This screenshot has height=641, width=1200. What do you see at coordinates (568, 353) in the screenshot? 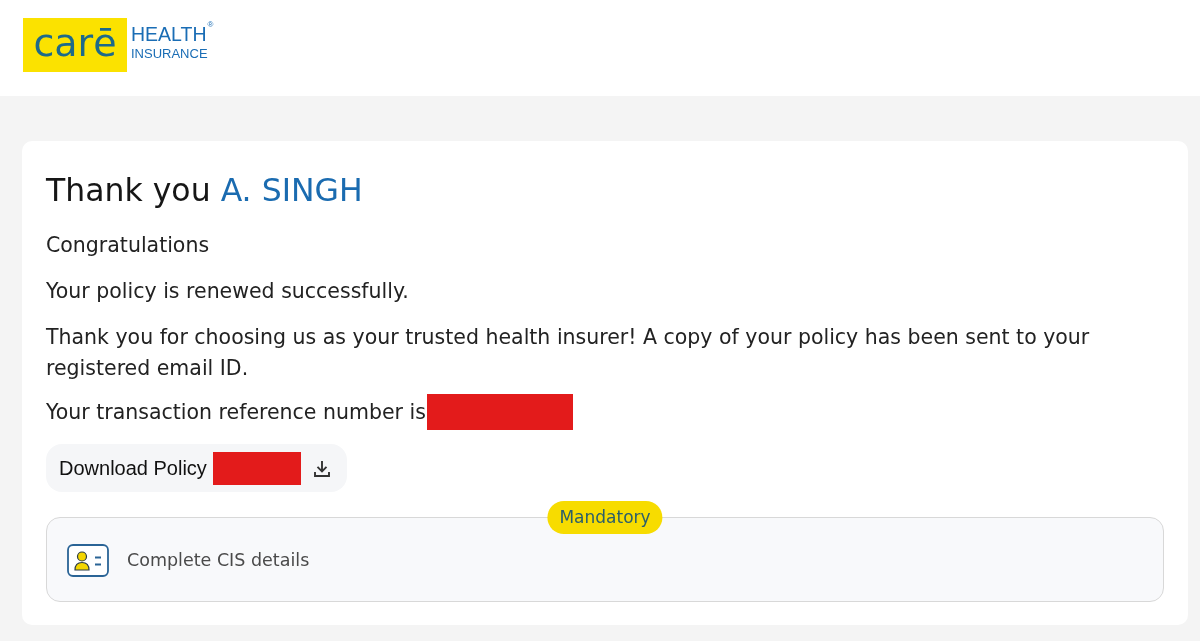
I see `message-text: Thank you for choosing us as your trusted health insurer! A copy of your policy has been sent to your registered email ID.` at bounding box center [568, 353].